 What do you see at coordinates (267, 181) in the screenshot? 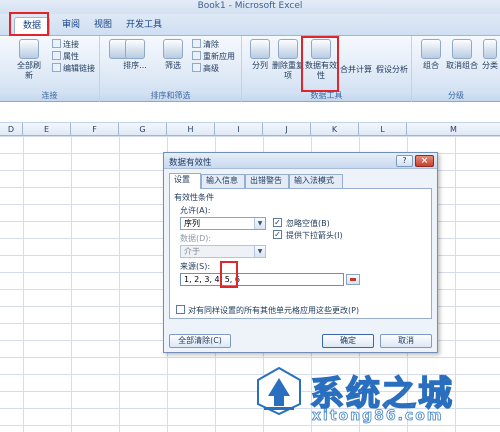
I see `tab-error-alert: 出错警告` at bounding box center [267, 181].